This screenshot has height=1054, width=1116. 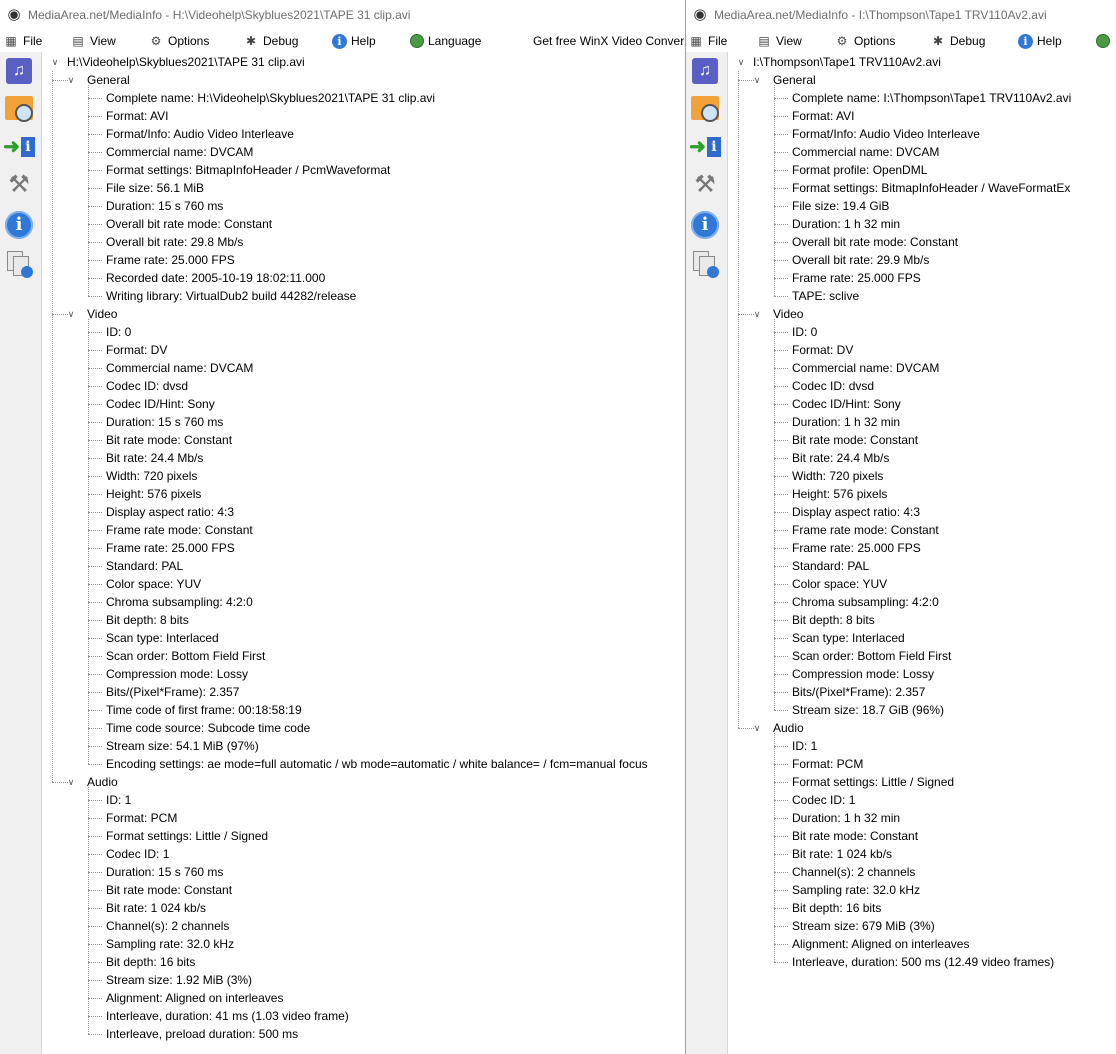 I want to click on menu-view: ▤ View, so click(x=778, y=41).